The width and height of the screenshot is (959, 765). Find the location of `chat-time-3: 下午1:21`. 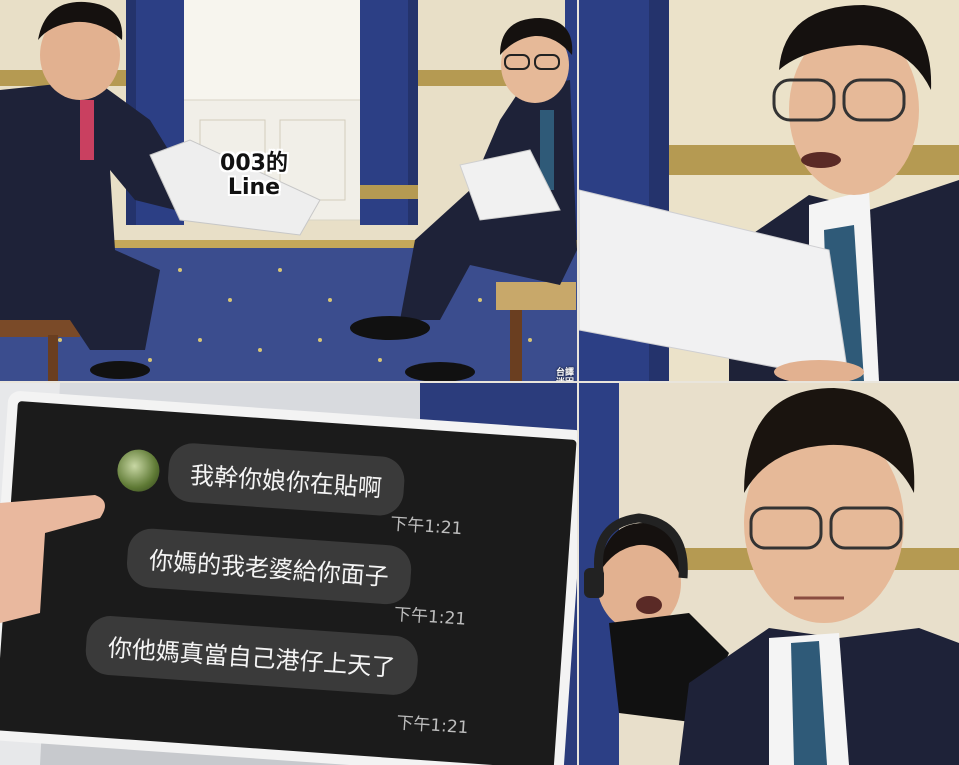

chat-time-3: 下午1:21 is located at coordinates (432, 726).